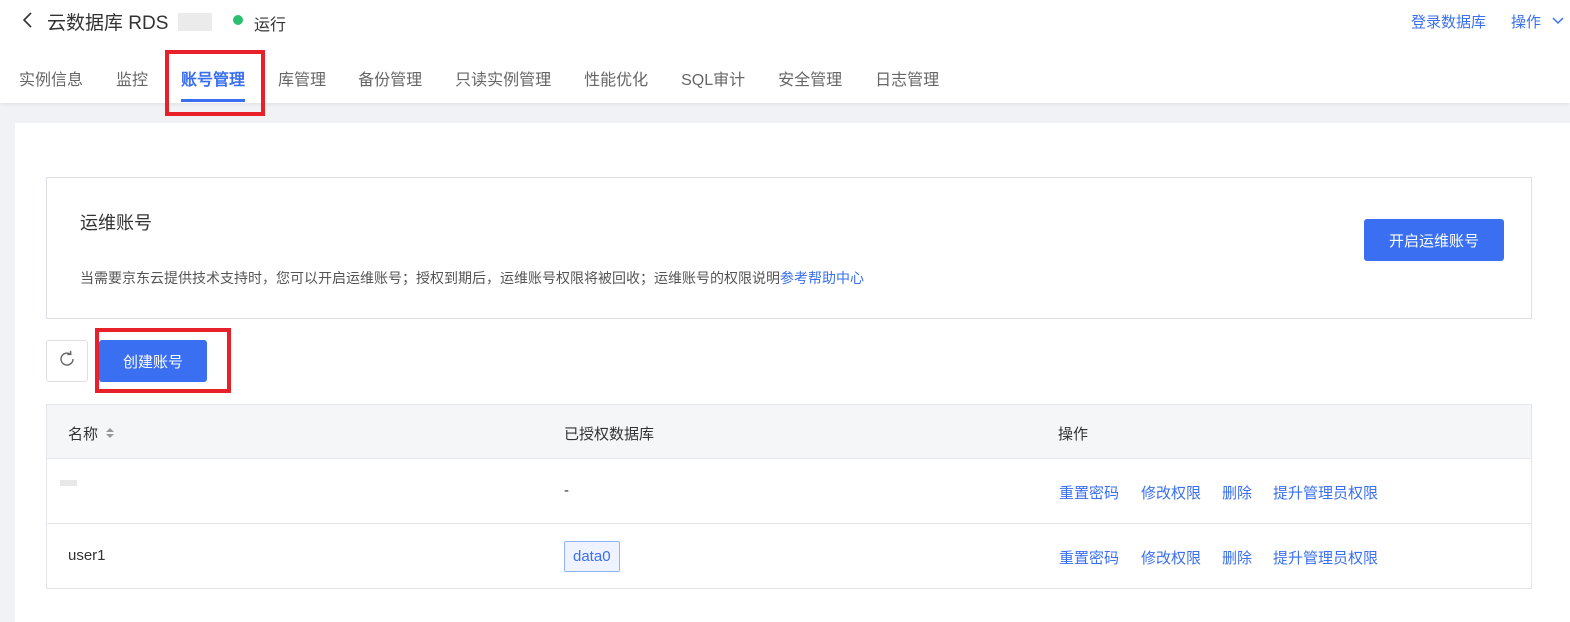  I want to click on refresh-button, so click(67, 361).